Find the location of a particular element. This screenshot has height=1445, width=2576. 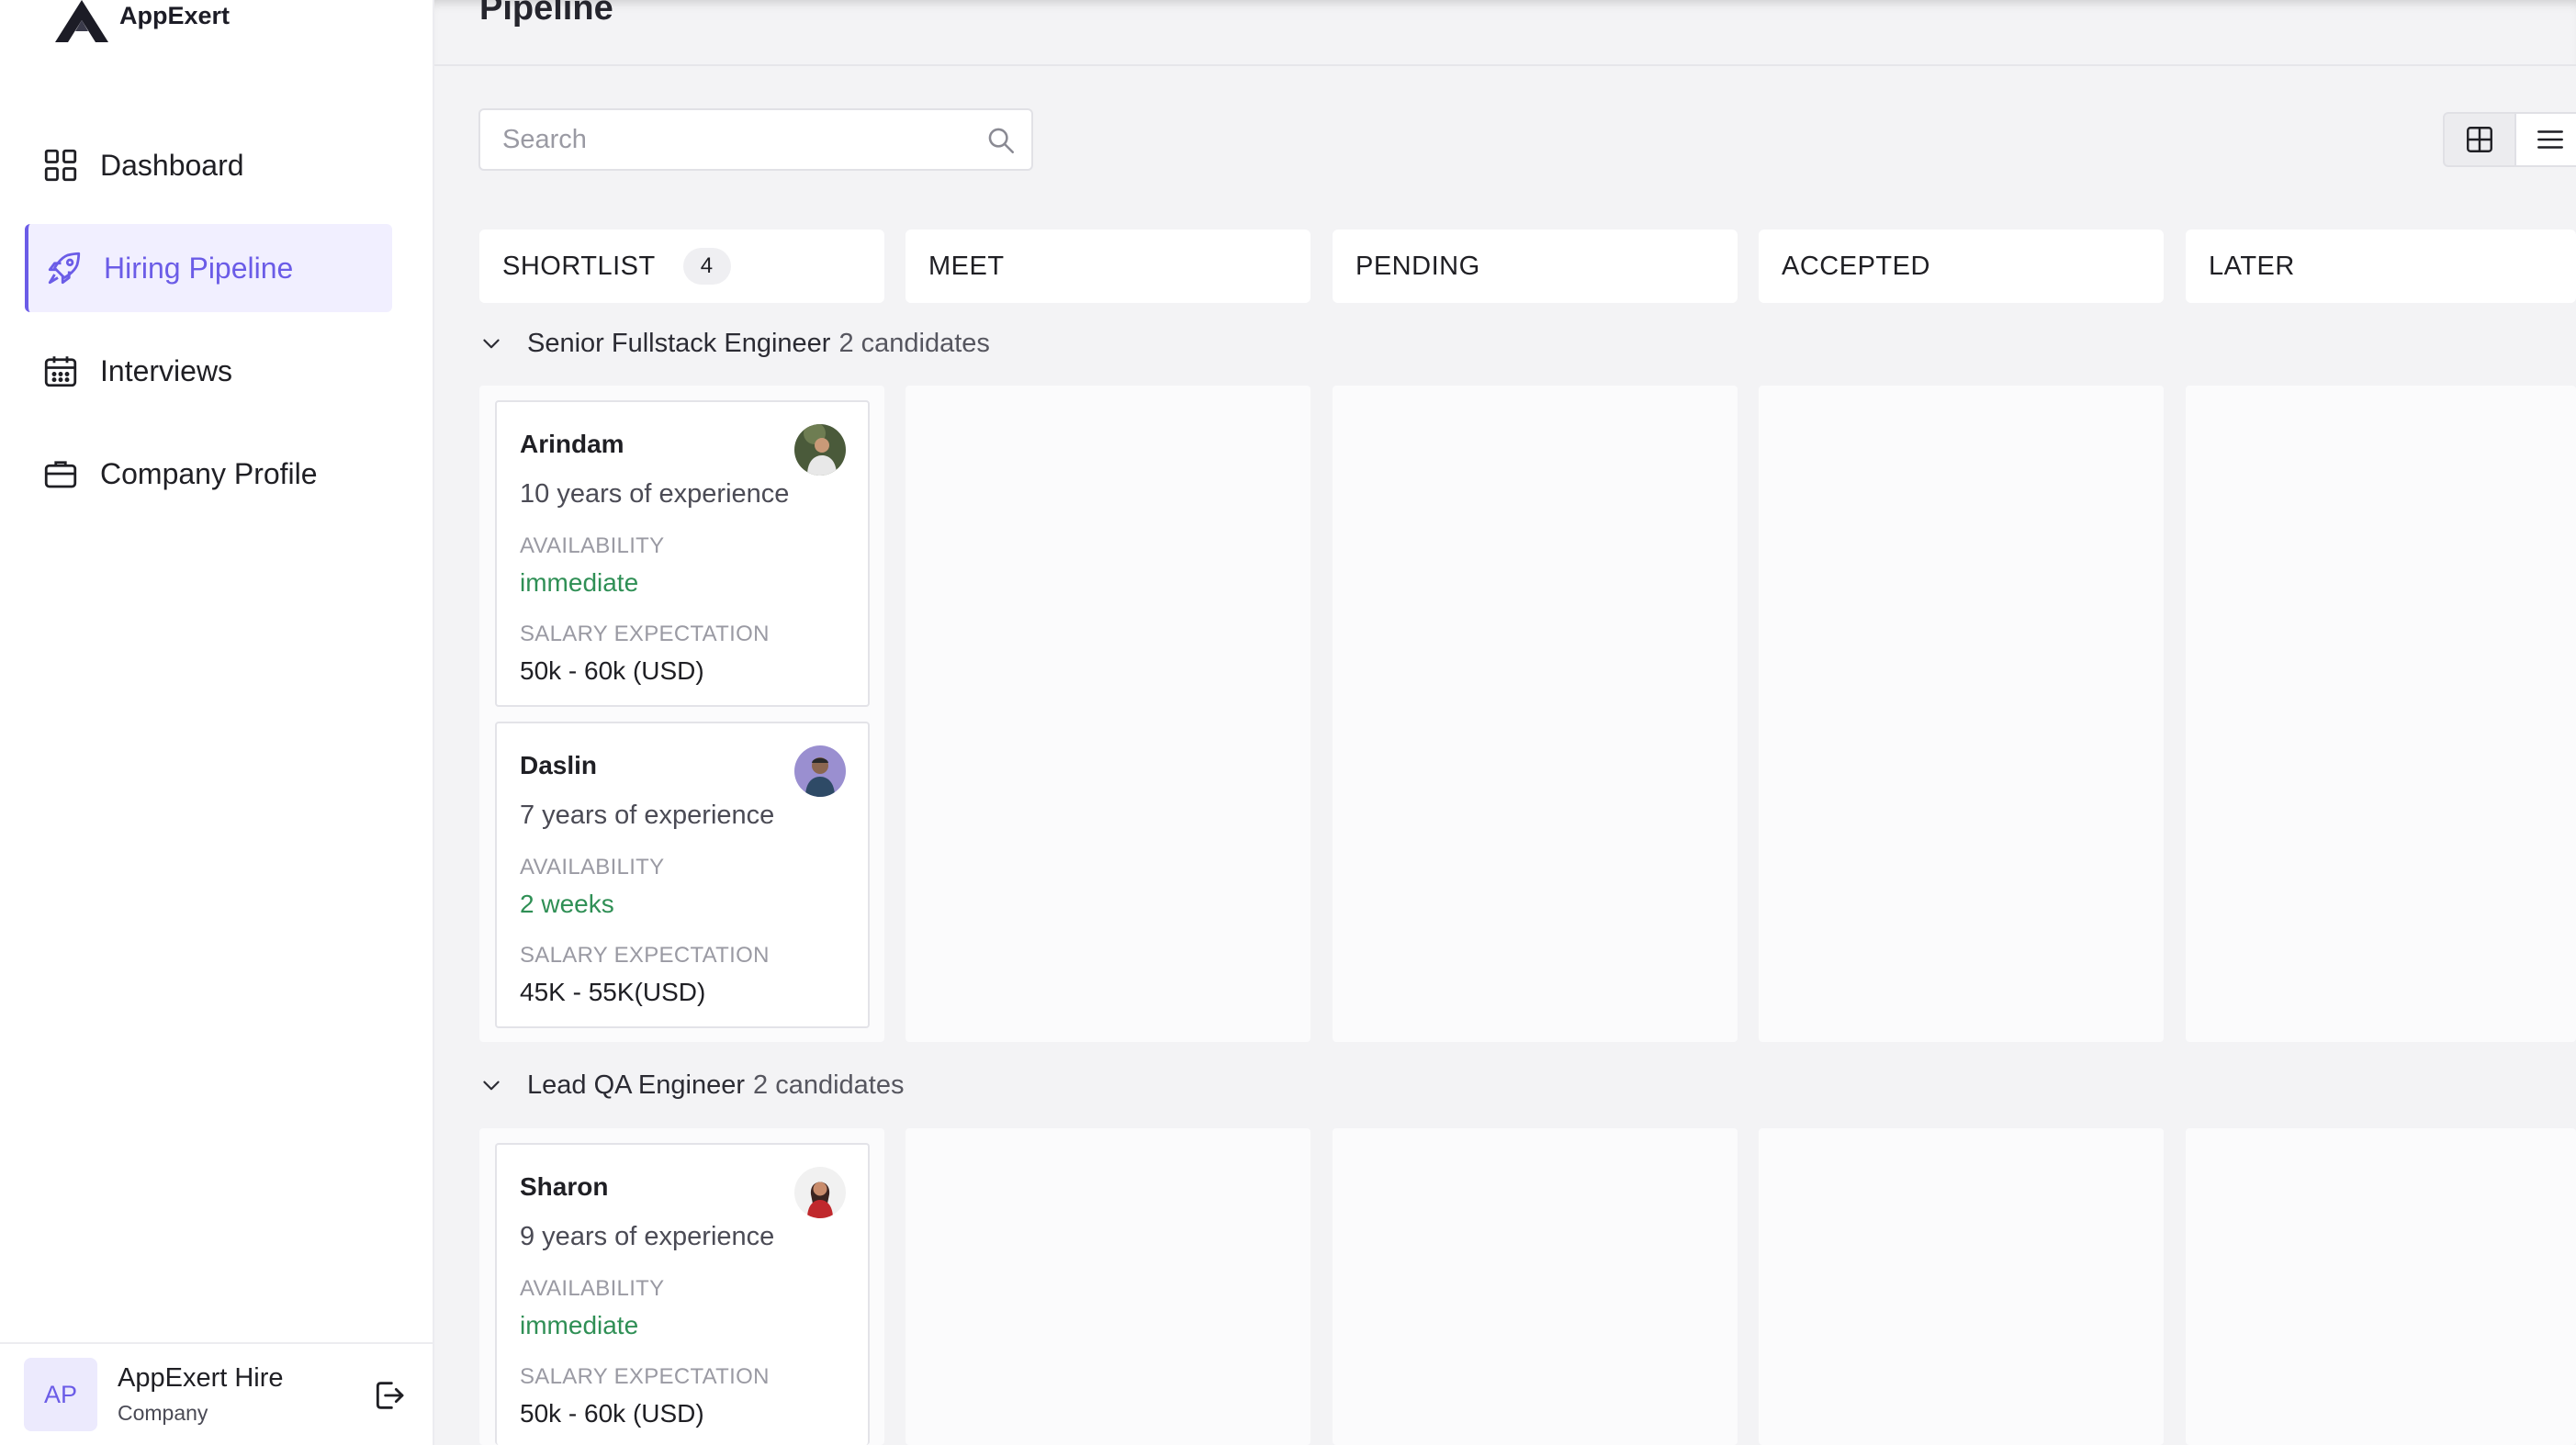

search-box is located at coordinates (755, 139).